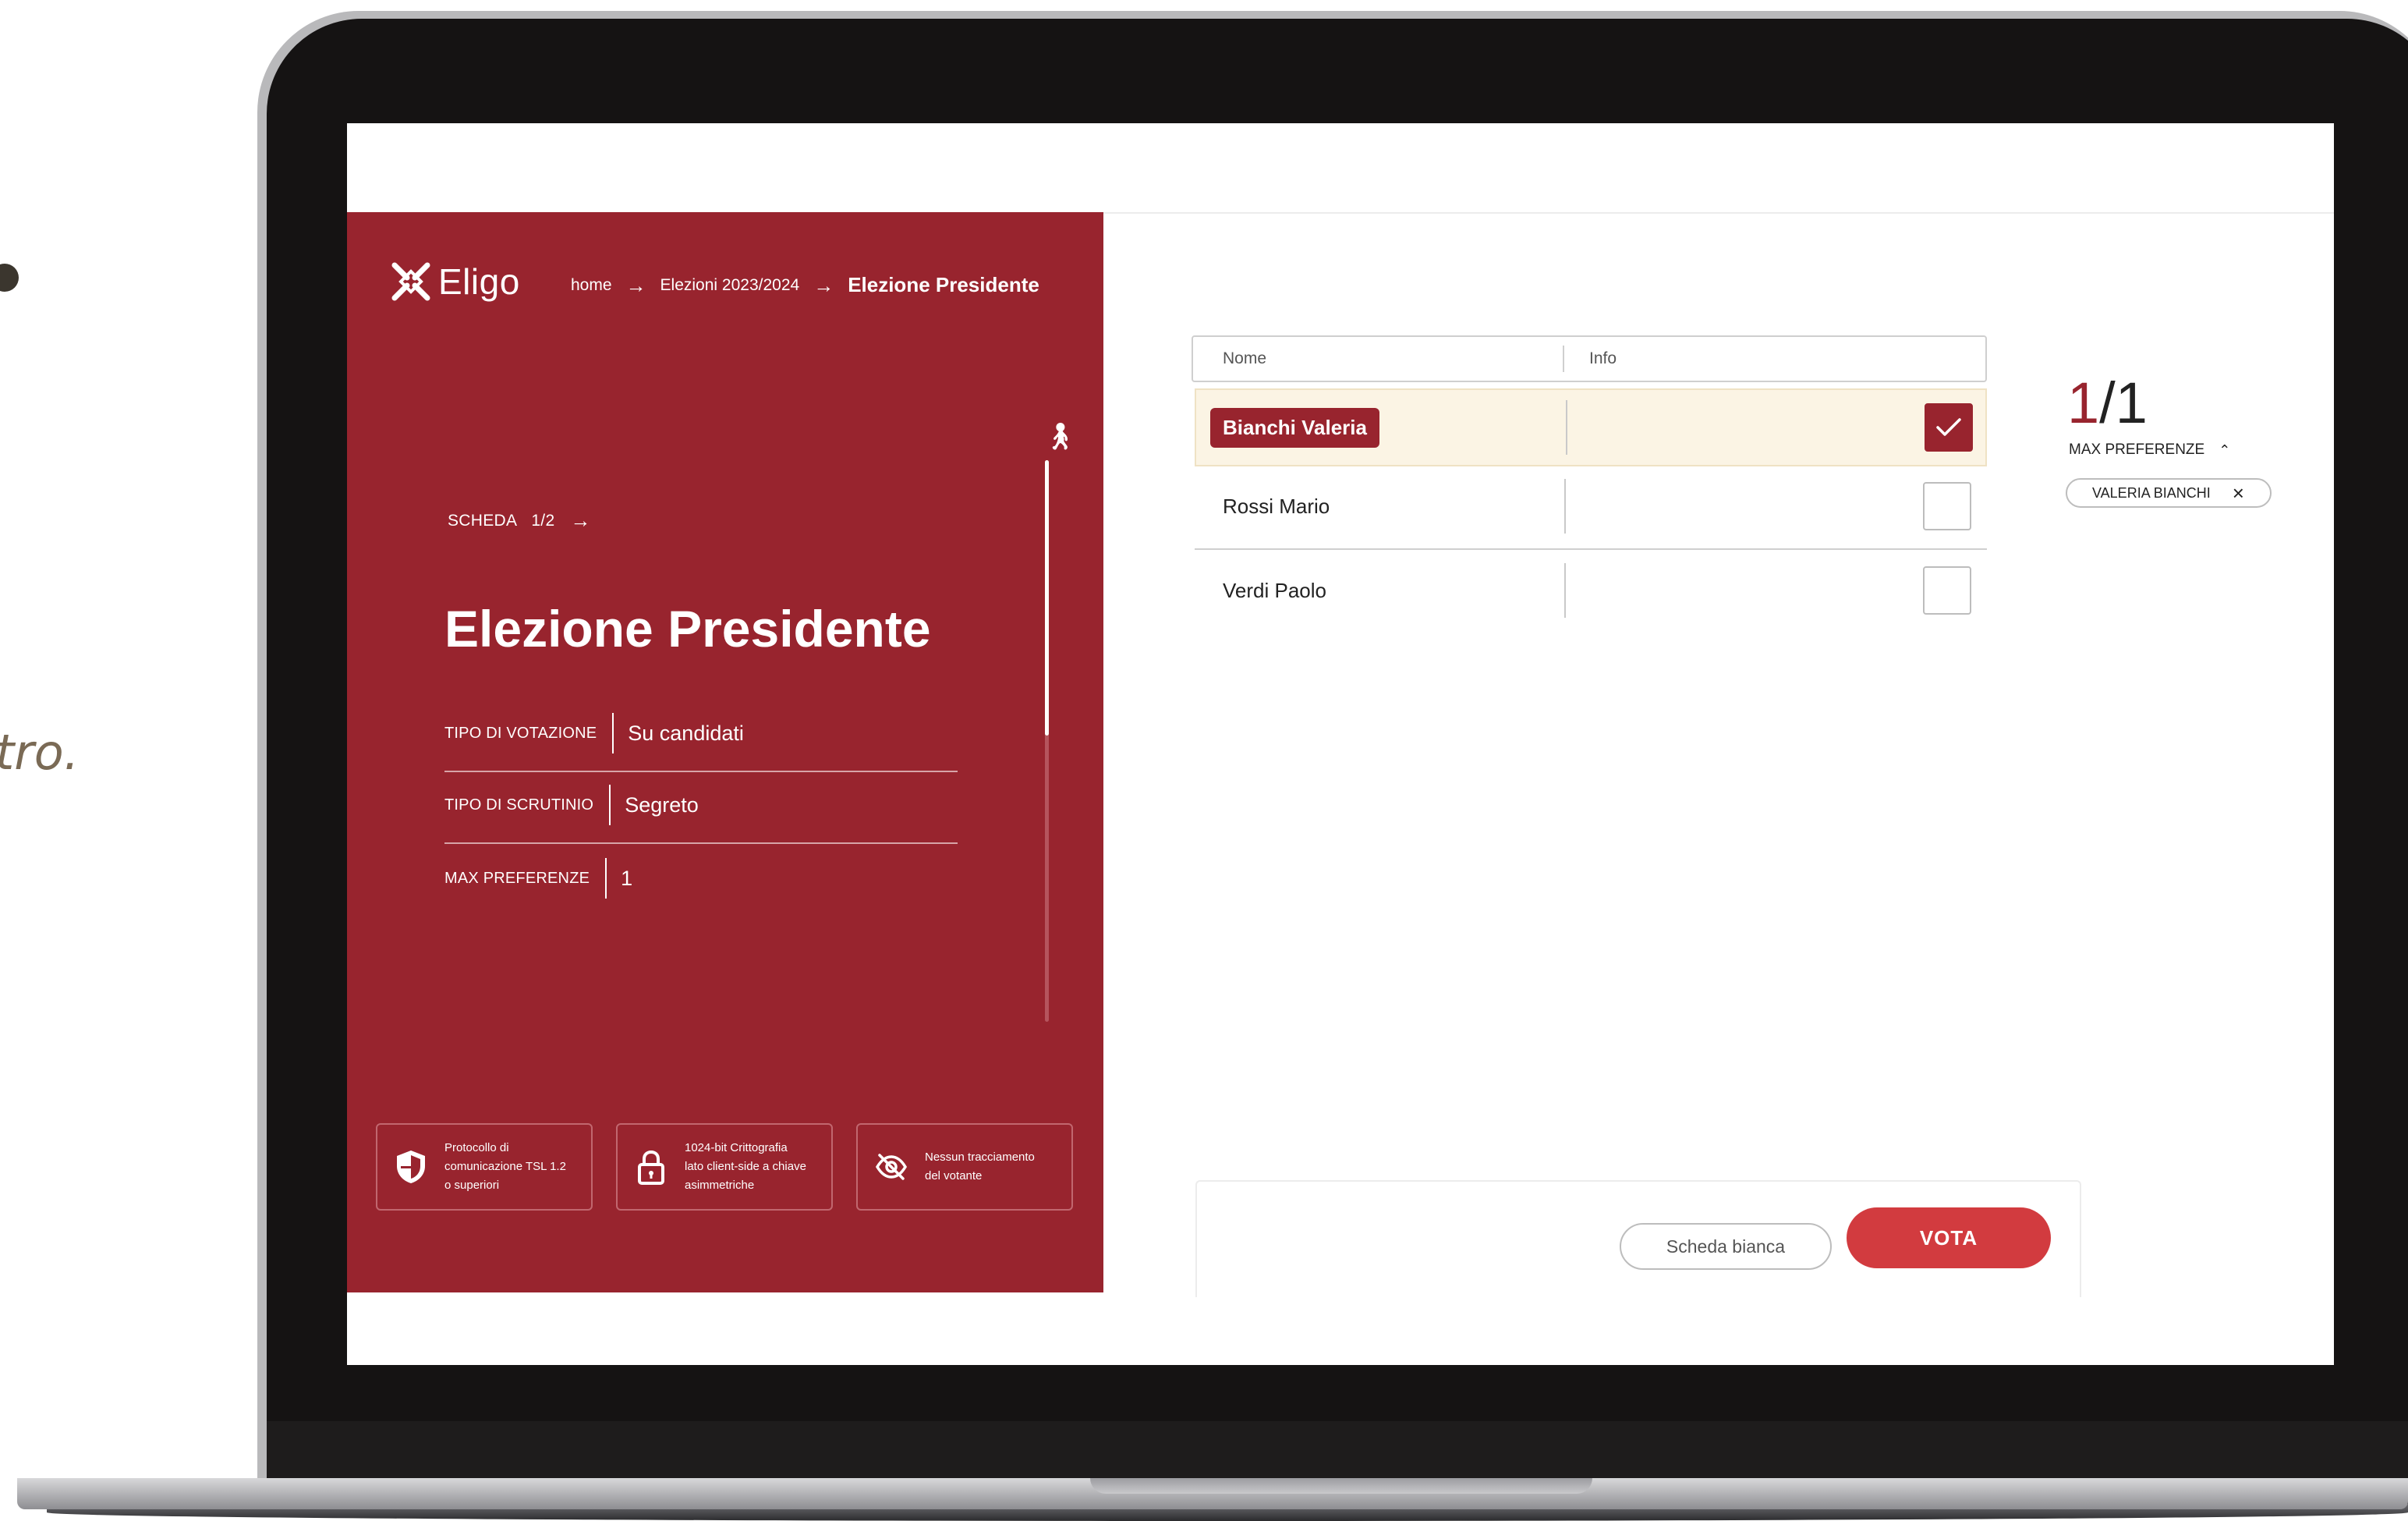 This screenshot has width=2408, height=1521. I want to click on next-scheda-arrow-icon: →, so click(580, 521).